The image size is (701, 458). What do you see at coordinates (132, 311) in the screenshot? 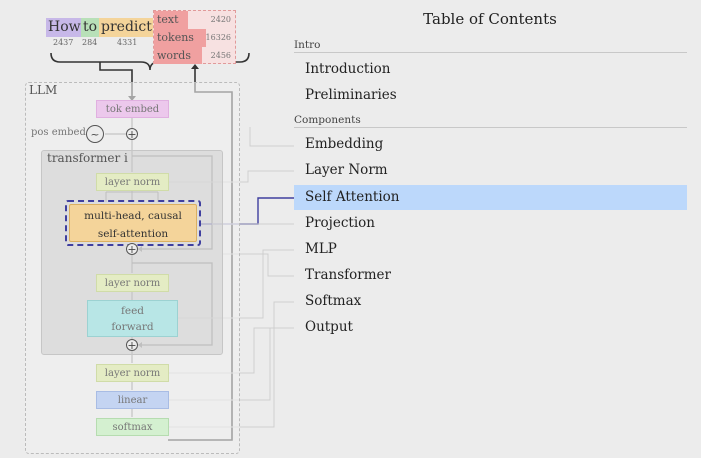
I see `ffn-line-1: feed` at bounding box center [132, 311].